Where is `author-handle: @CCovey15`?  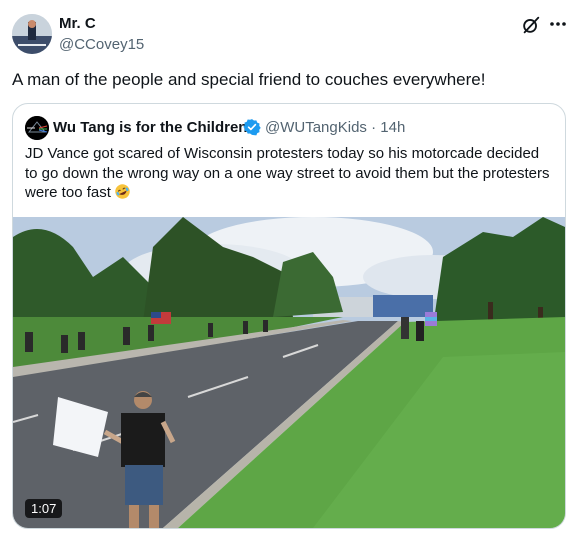 author-handle: @CCovey15 is located at coordinates (101, 44).